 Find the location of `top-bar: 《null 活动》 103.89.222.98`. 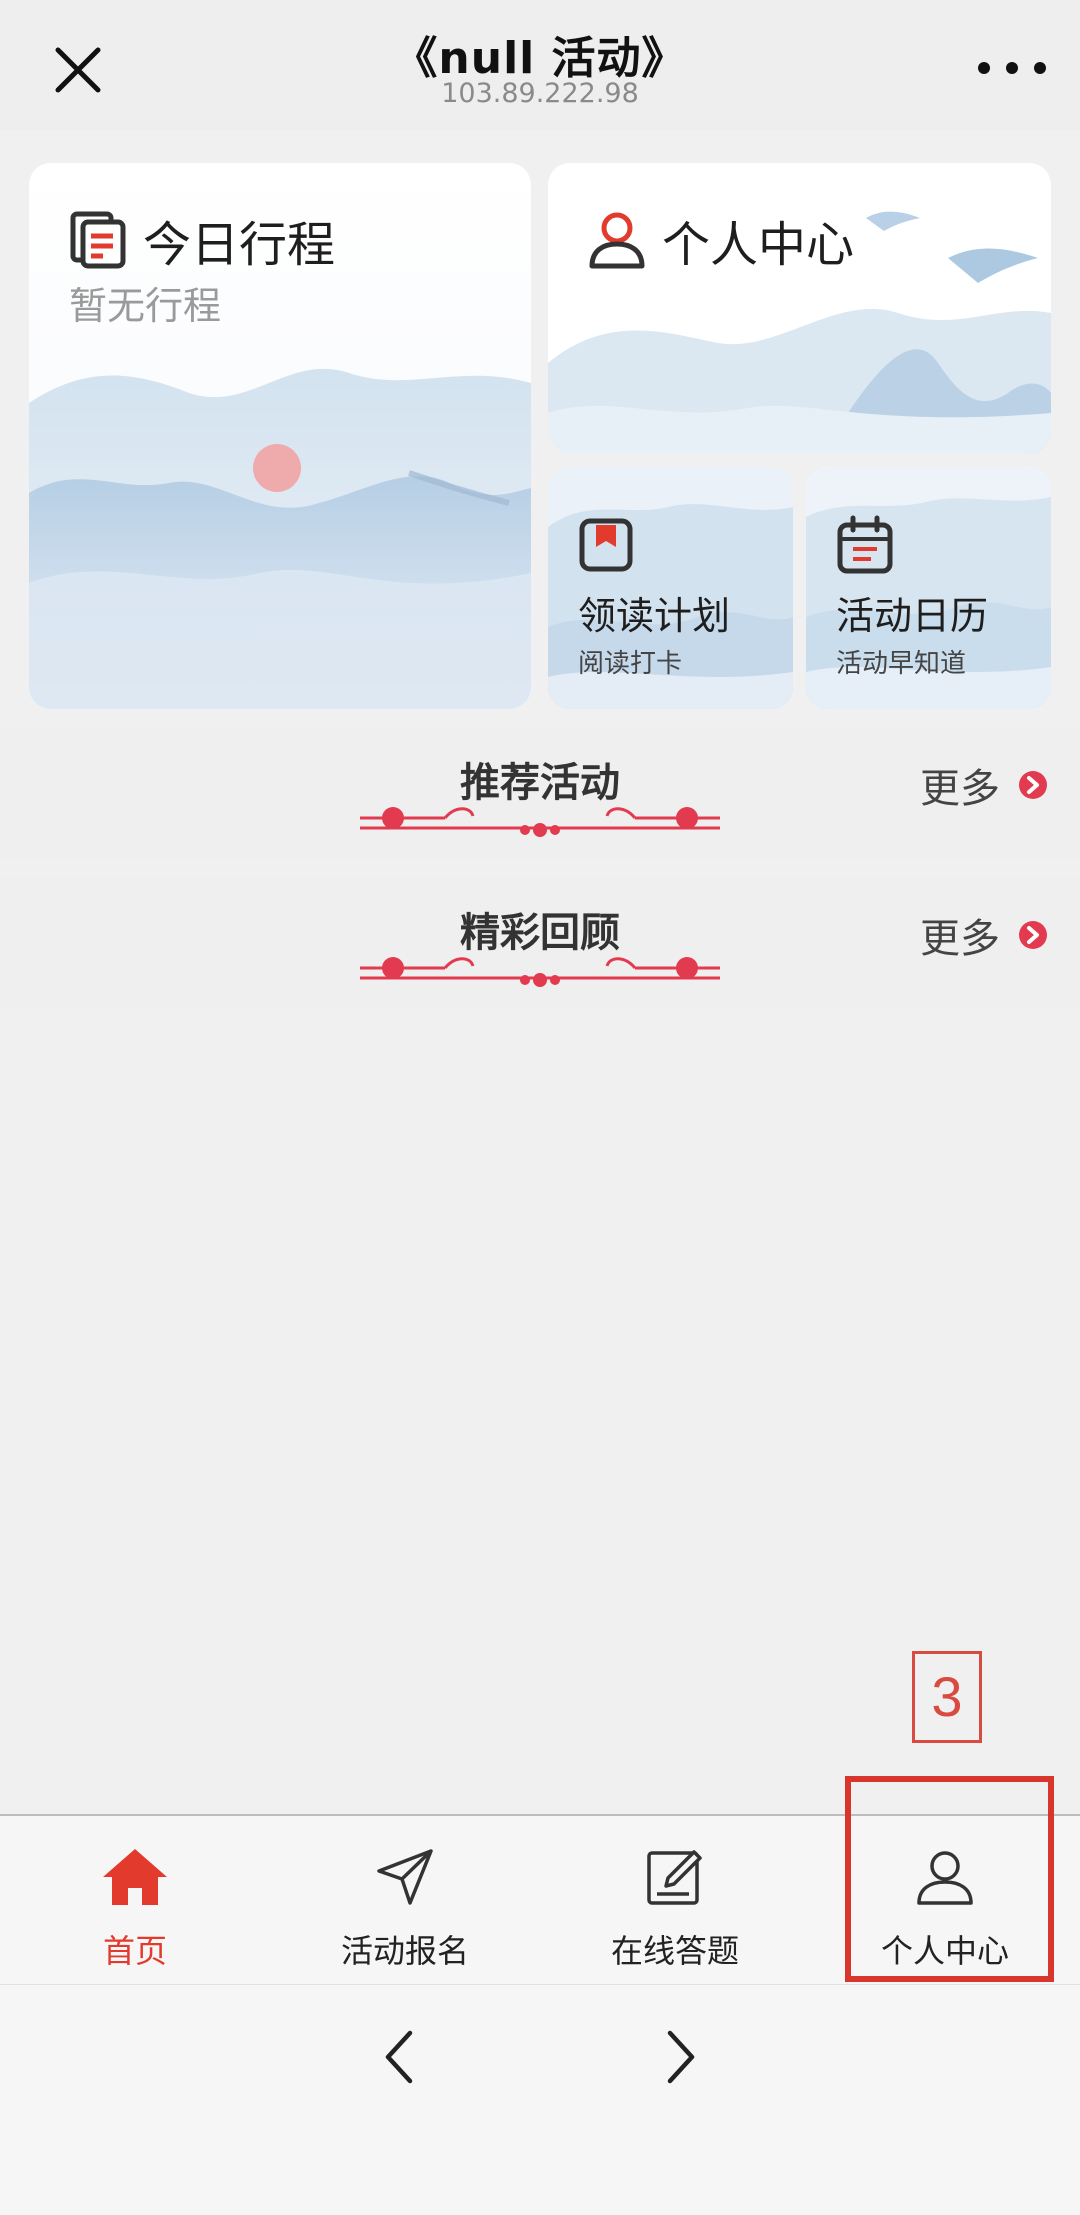

top-bar: 《null 活动》 103.89.222.98 is located at coordinates (540, 65).